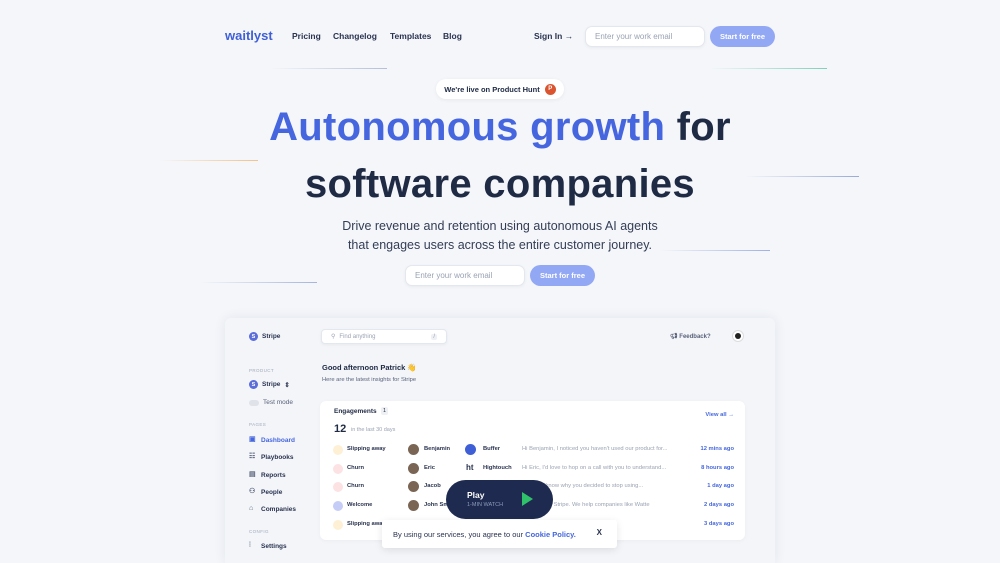 Image resolution: width=1000 pixels, height=563 pixels. What do you see at coordinates (550, 534) in the screenshot?
I see `cookie-policy-link: Cookie Policy.` at bounding box center [550, 534].